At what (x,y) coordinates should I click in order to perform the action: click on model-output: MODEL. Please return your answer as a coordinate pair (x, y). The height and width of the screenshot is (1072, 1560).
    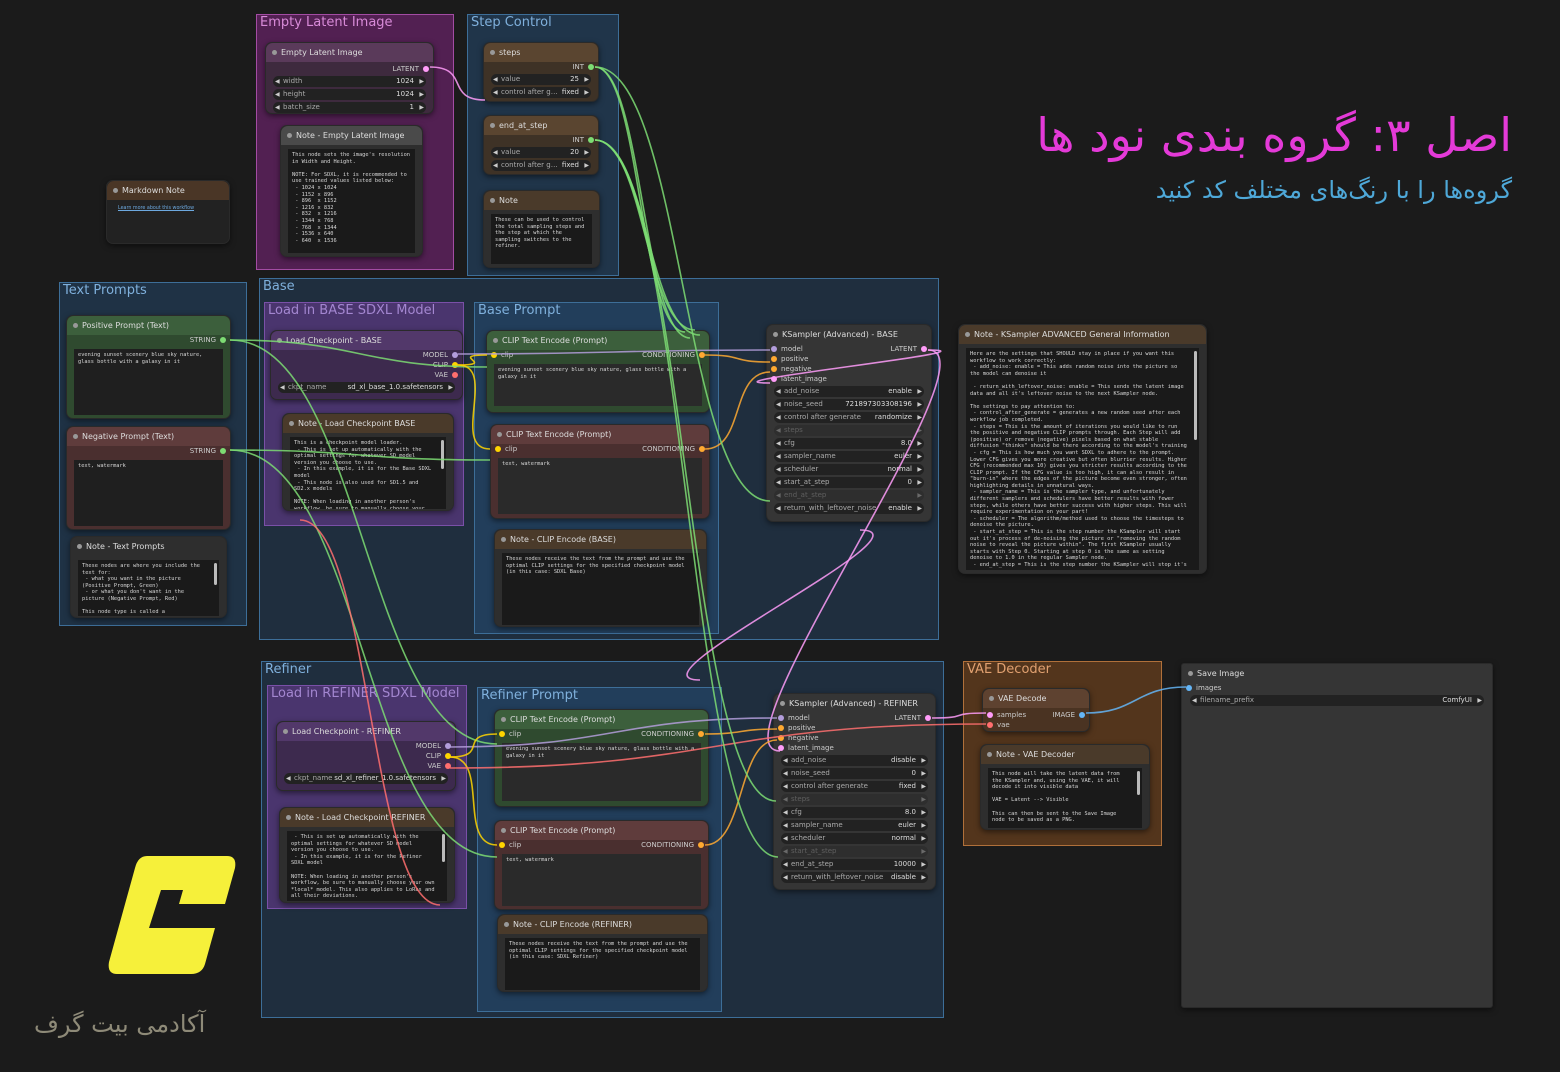
    Looking at the image, I should click on (428, 746).